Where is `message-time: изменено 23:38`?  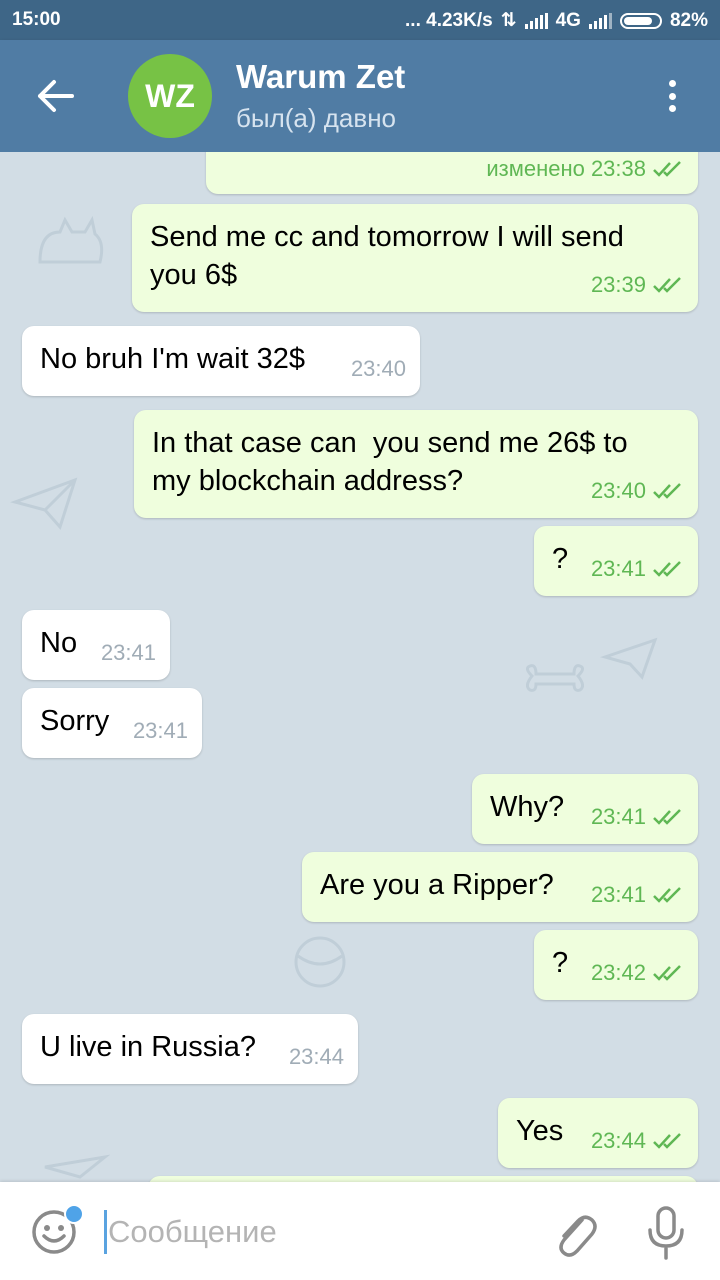 message-time: изменено 23:38 is located at coordinates (566, 168).